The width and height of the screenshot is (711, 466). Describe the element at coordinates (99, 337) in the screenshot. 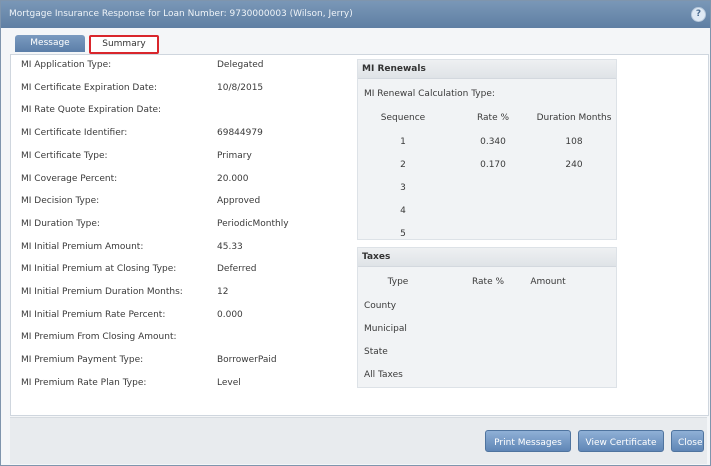

I see `field-label: MI Premium From Closing Amount:` at that location.